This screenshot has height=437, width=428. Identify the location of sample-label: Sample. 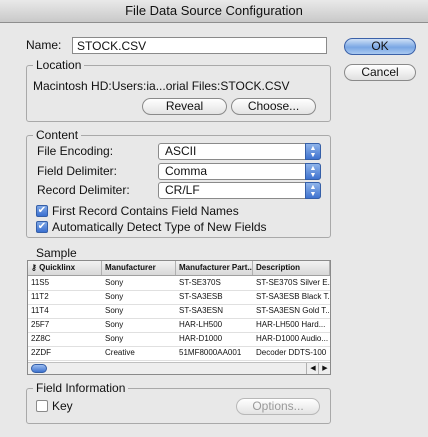
(56, 253).